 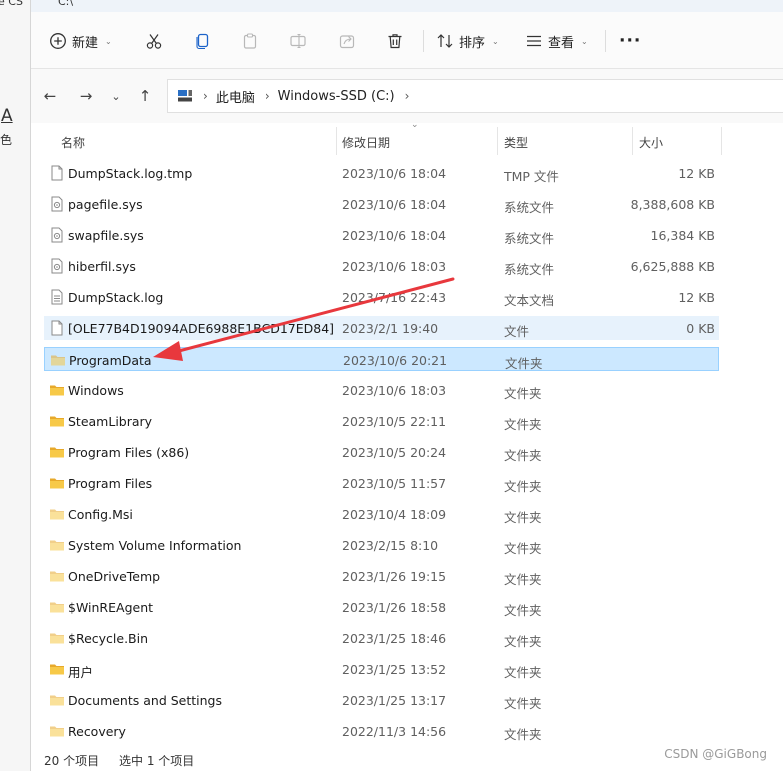 I want to click on paste-button, so click(x=250, y=41).